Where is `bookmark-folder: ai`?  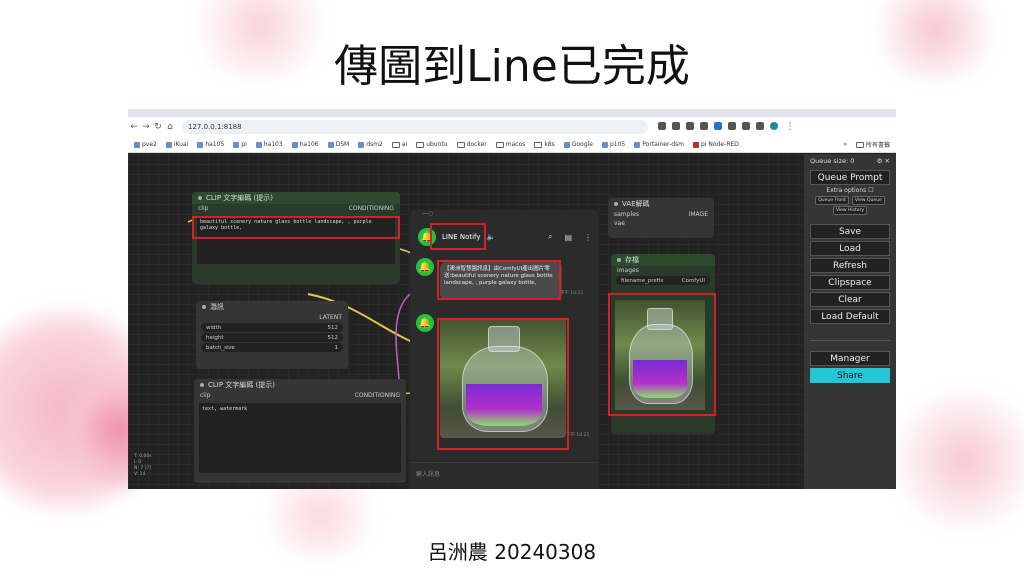 bookmark-folder: ai is located at coordinates (399, 144).